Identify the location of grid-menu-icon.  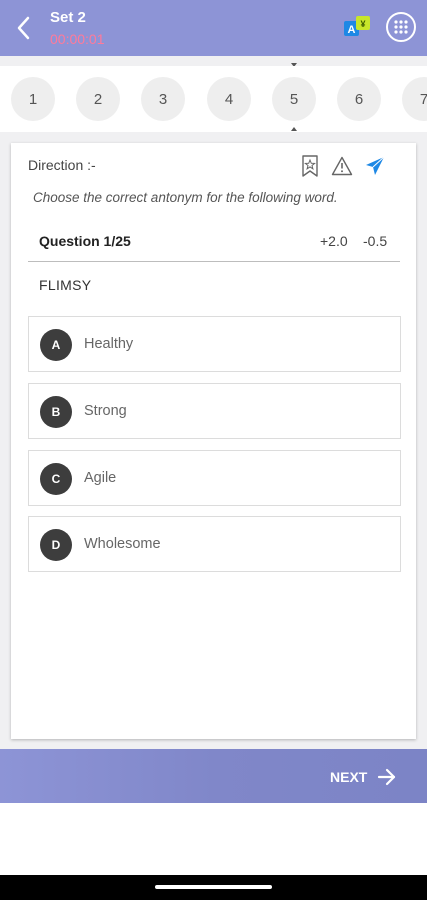
(401, 27).